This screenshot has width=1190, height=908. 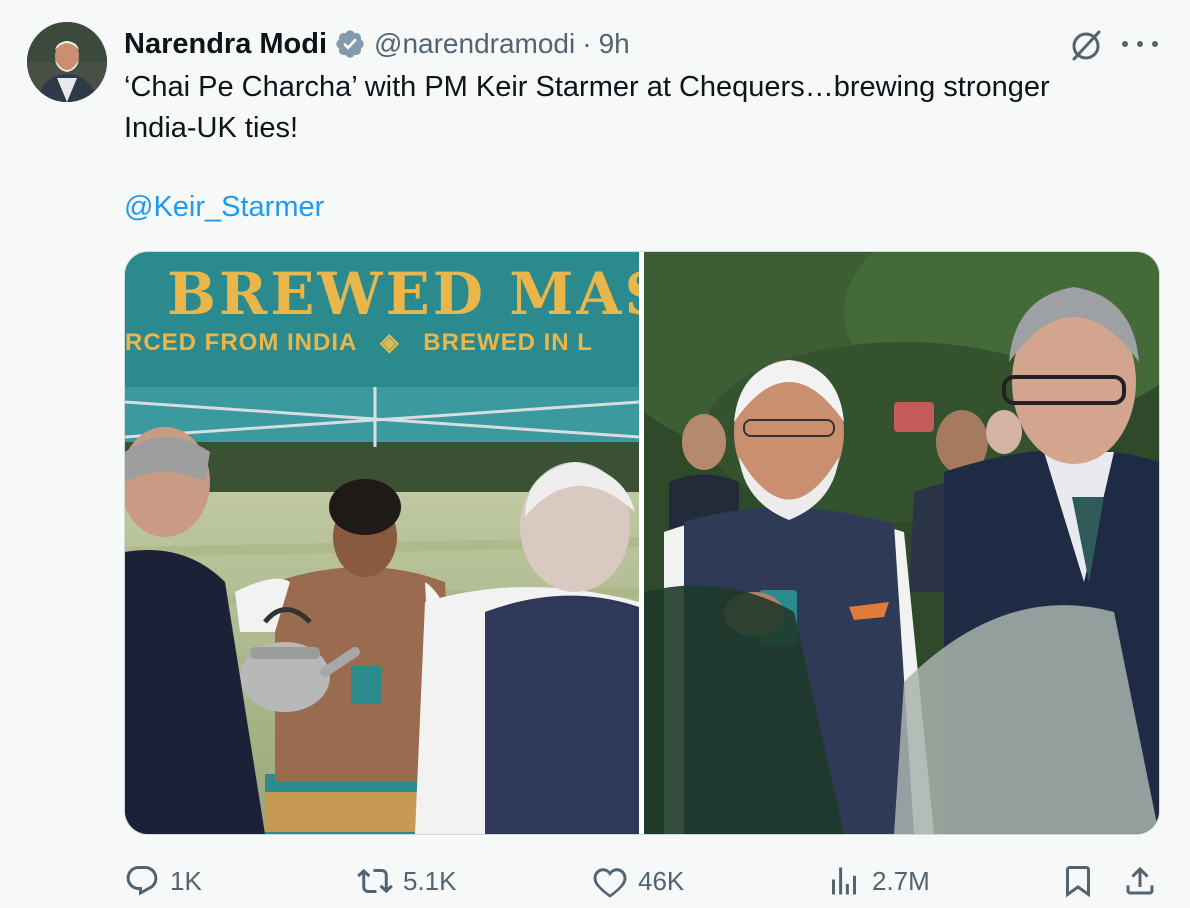 What do you see at coordinates (225, 44) in the screenshot?
I see `author-name: Narendra Modi` at bounding box center [225, 44].